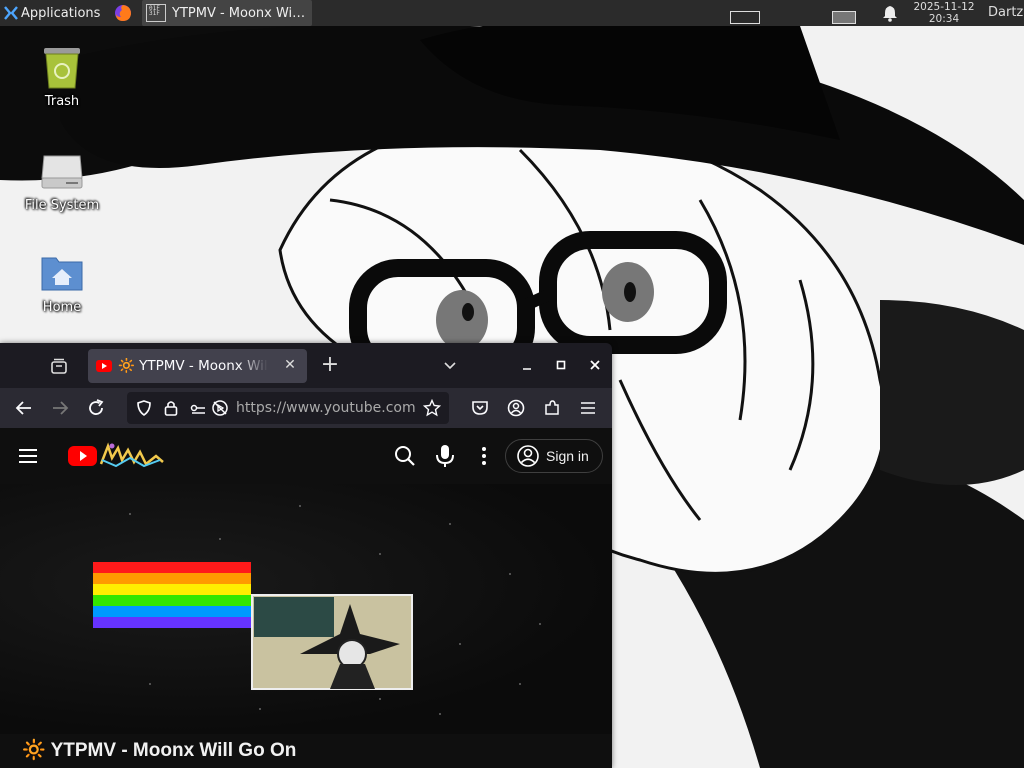 This screenshot has width=1024, height=768. Describe the element at coordinates (480, 408) in the screenshot. I see `pocket-icon` at that location.